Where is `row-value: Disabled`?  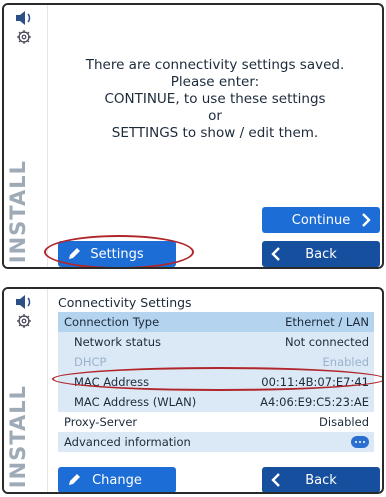 row-value: Disabled is located at coordinates (344, 422).